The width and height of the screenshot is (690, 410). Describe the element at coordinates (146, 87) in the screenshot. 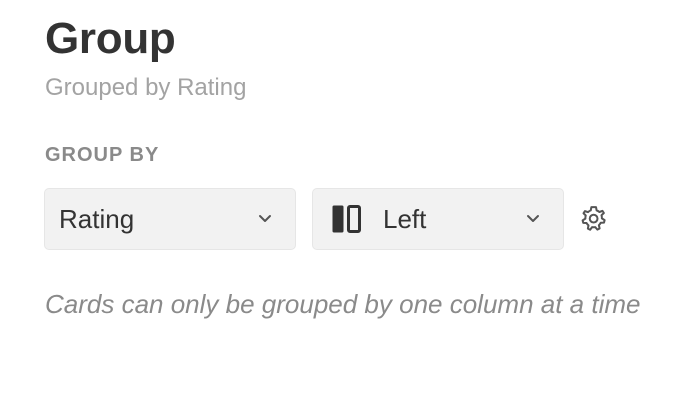

I see `panel-subtitle: Grouped by Rating` at that location.